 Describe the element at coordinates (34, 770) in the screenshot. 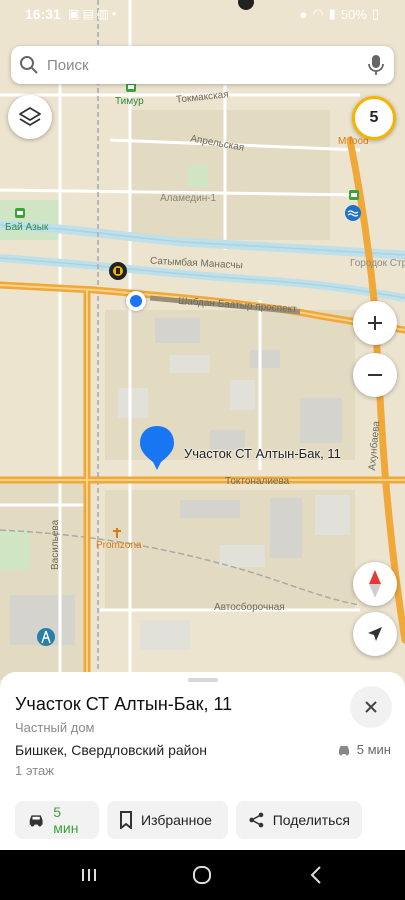

I see `place-floor: 1 этаж` at that location.